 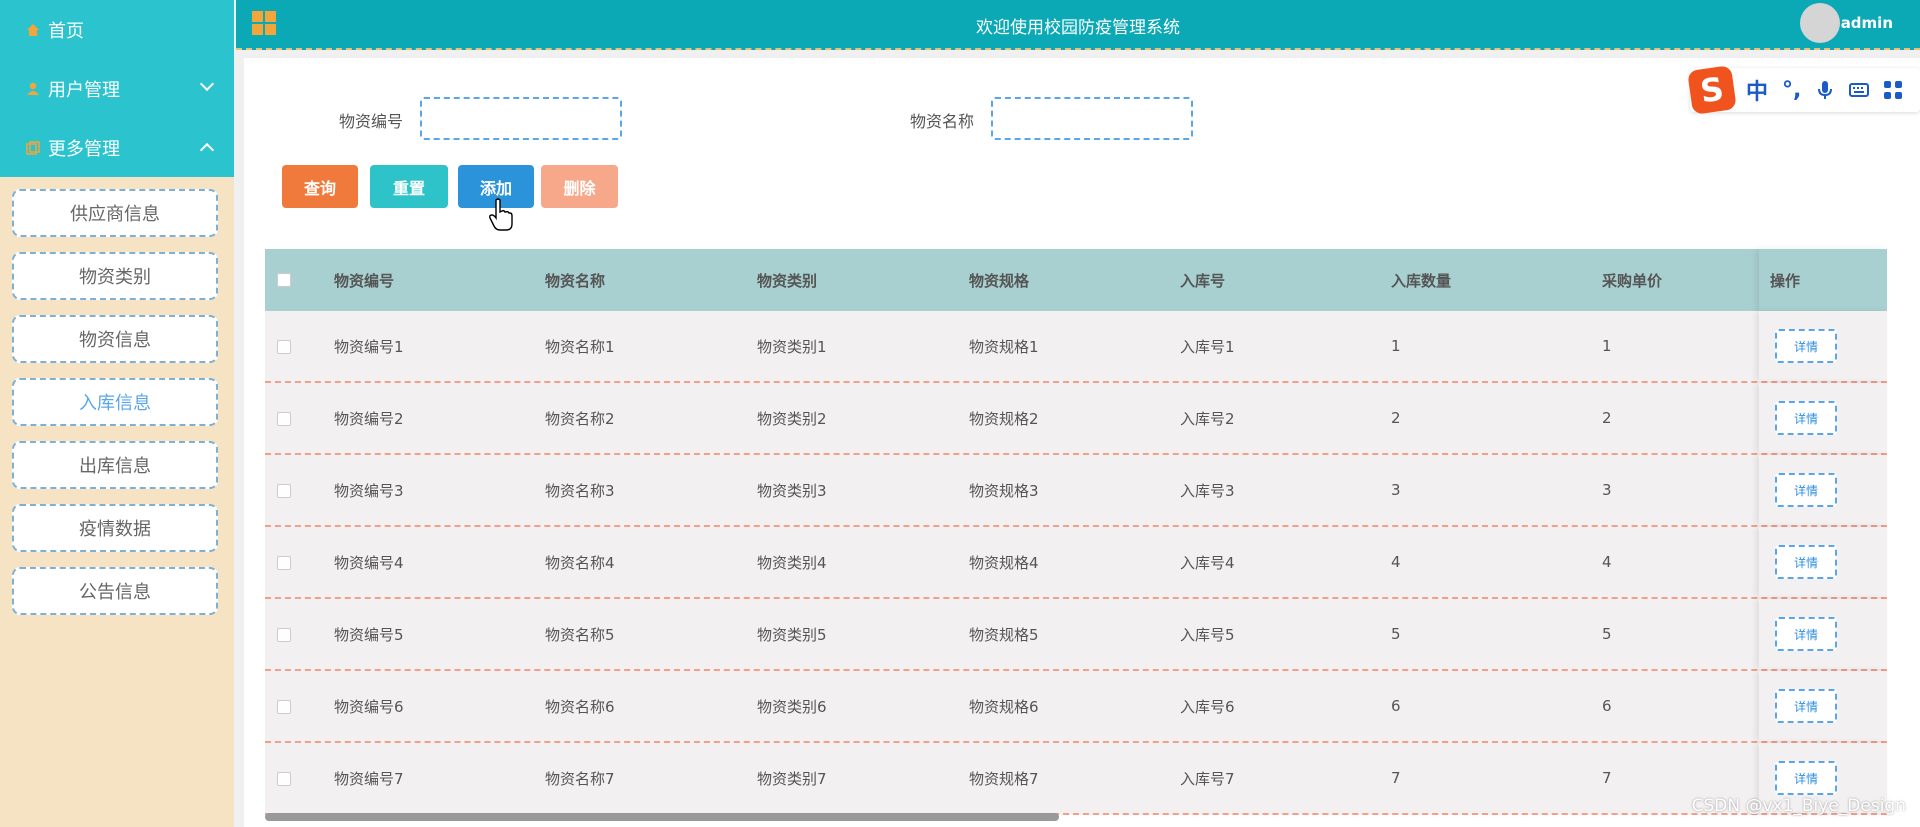 I want to click on sogou-logo-icon: S, so click(x=1712, y=90).